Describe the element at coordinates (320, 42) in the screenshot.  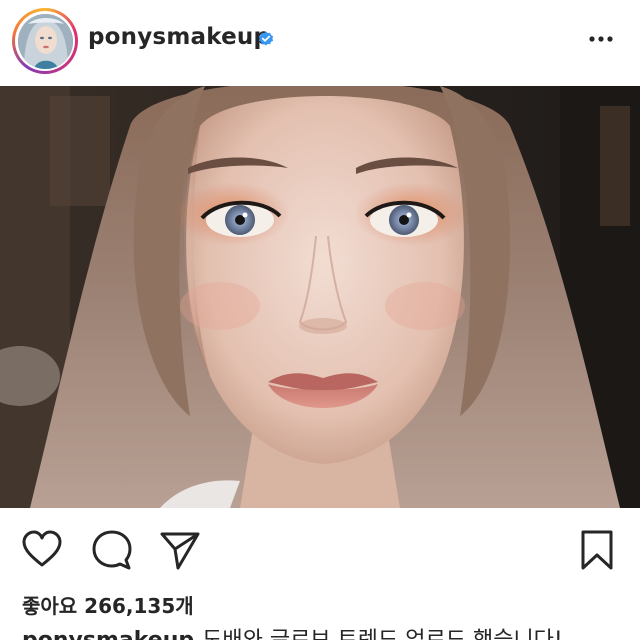
I see `post-header: ponysmakeup` at that location.